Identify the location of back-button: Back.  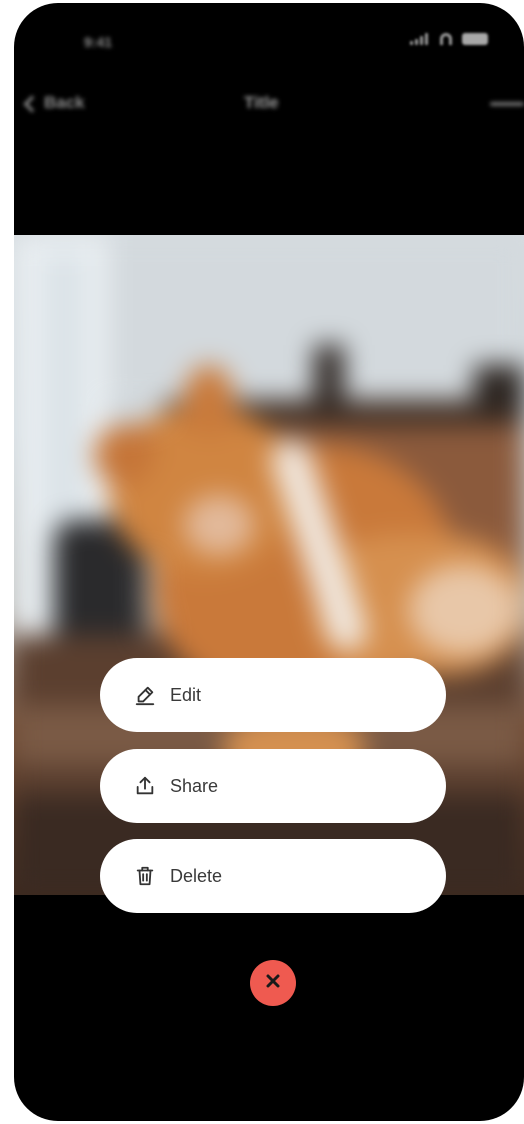
(54, 103).